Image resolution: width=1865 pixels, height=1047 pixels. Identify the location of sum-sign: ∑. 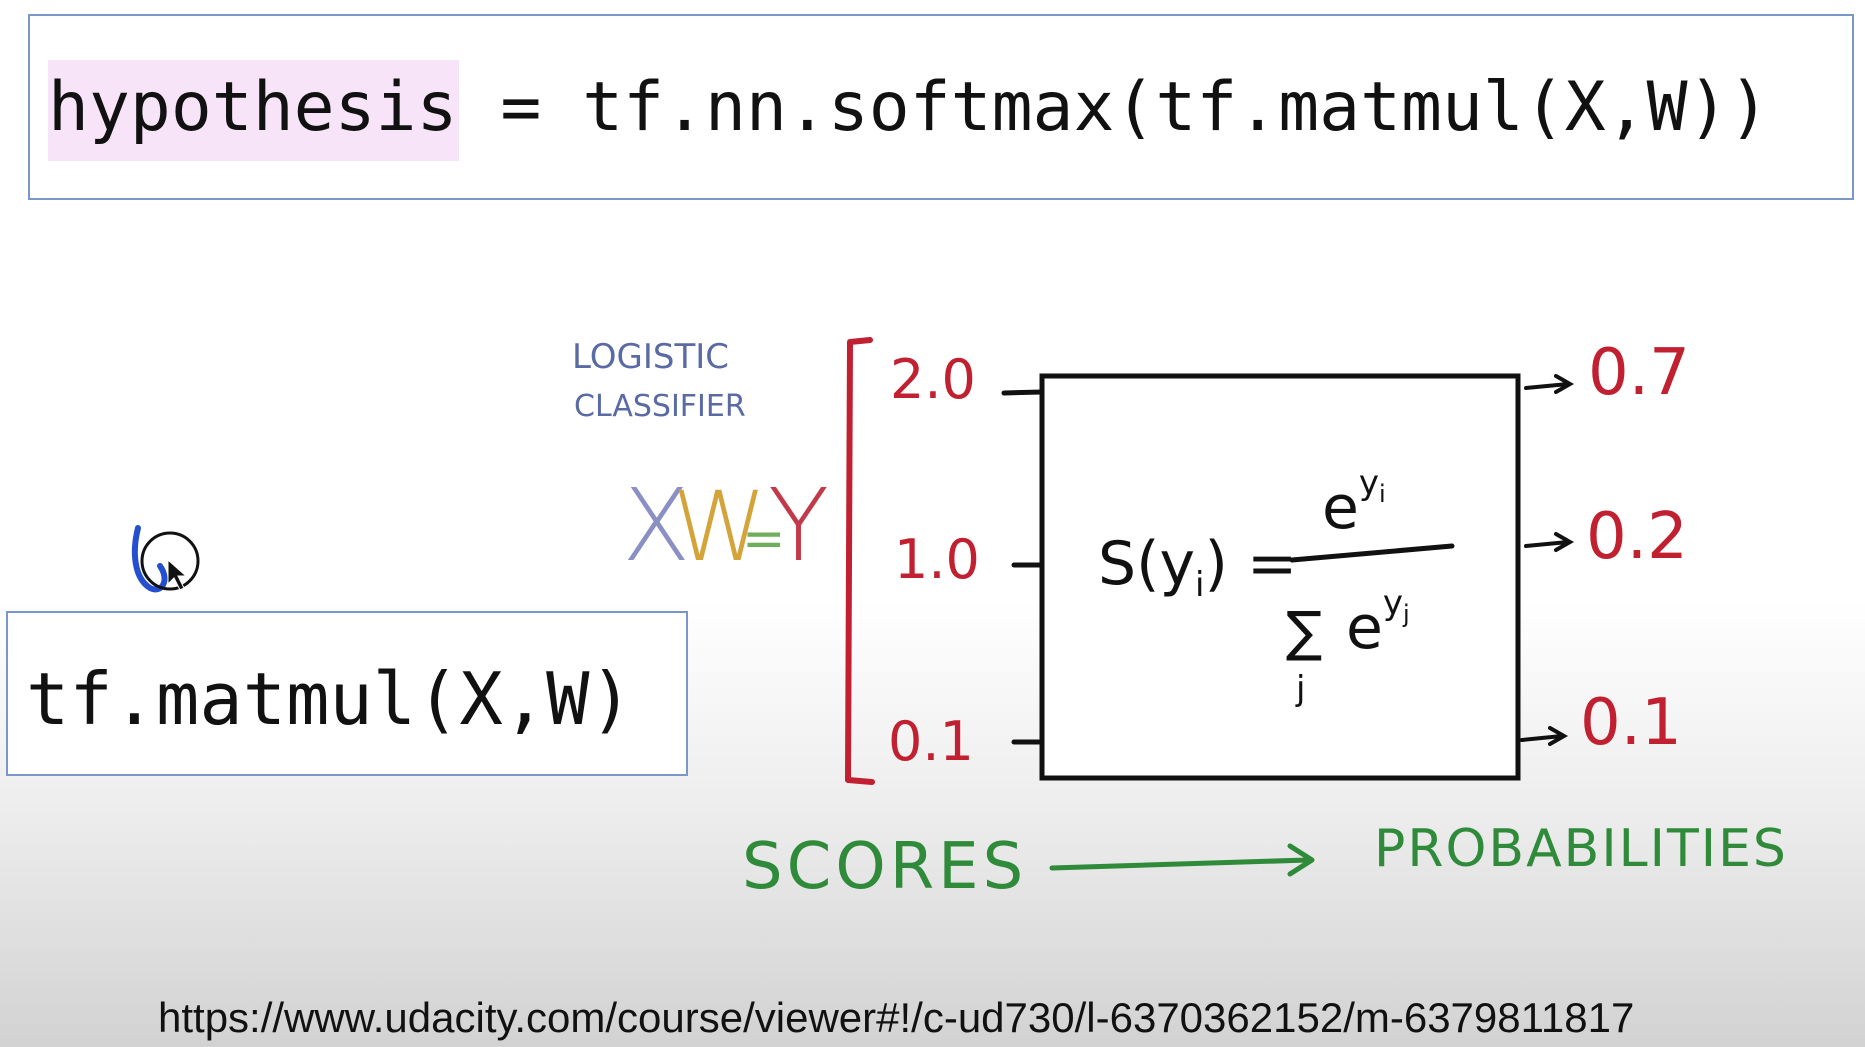
(1304, 631).